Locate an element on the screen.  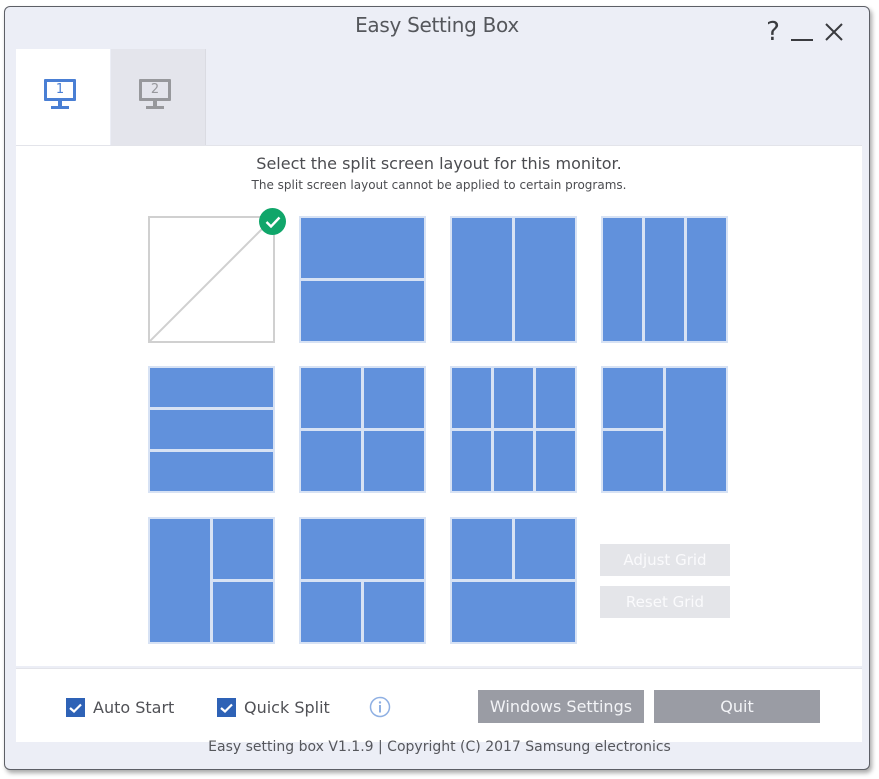
layout-3-horizontal is located at coordinates (211, 429).